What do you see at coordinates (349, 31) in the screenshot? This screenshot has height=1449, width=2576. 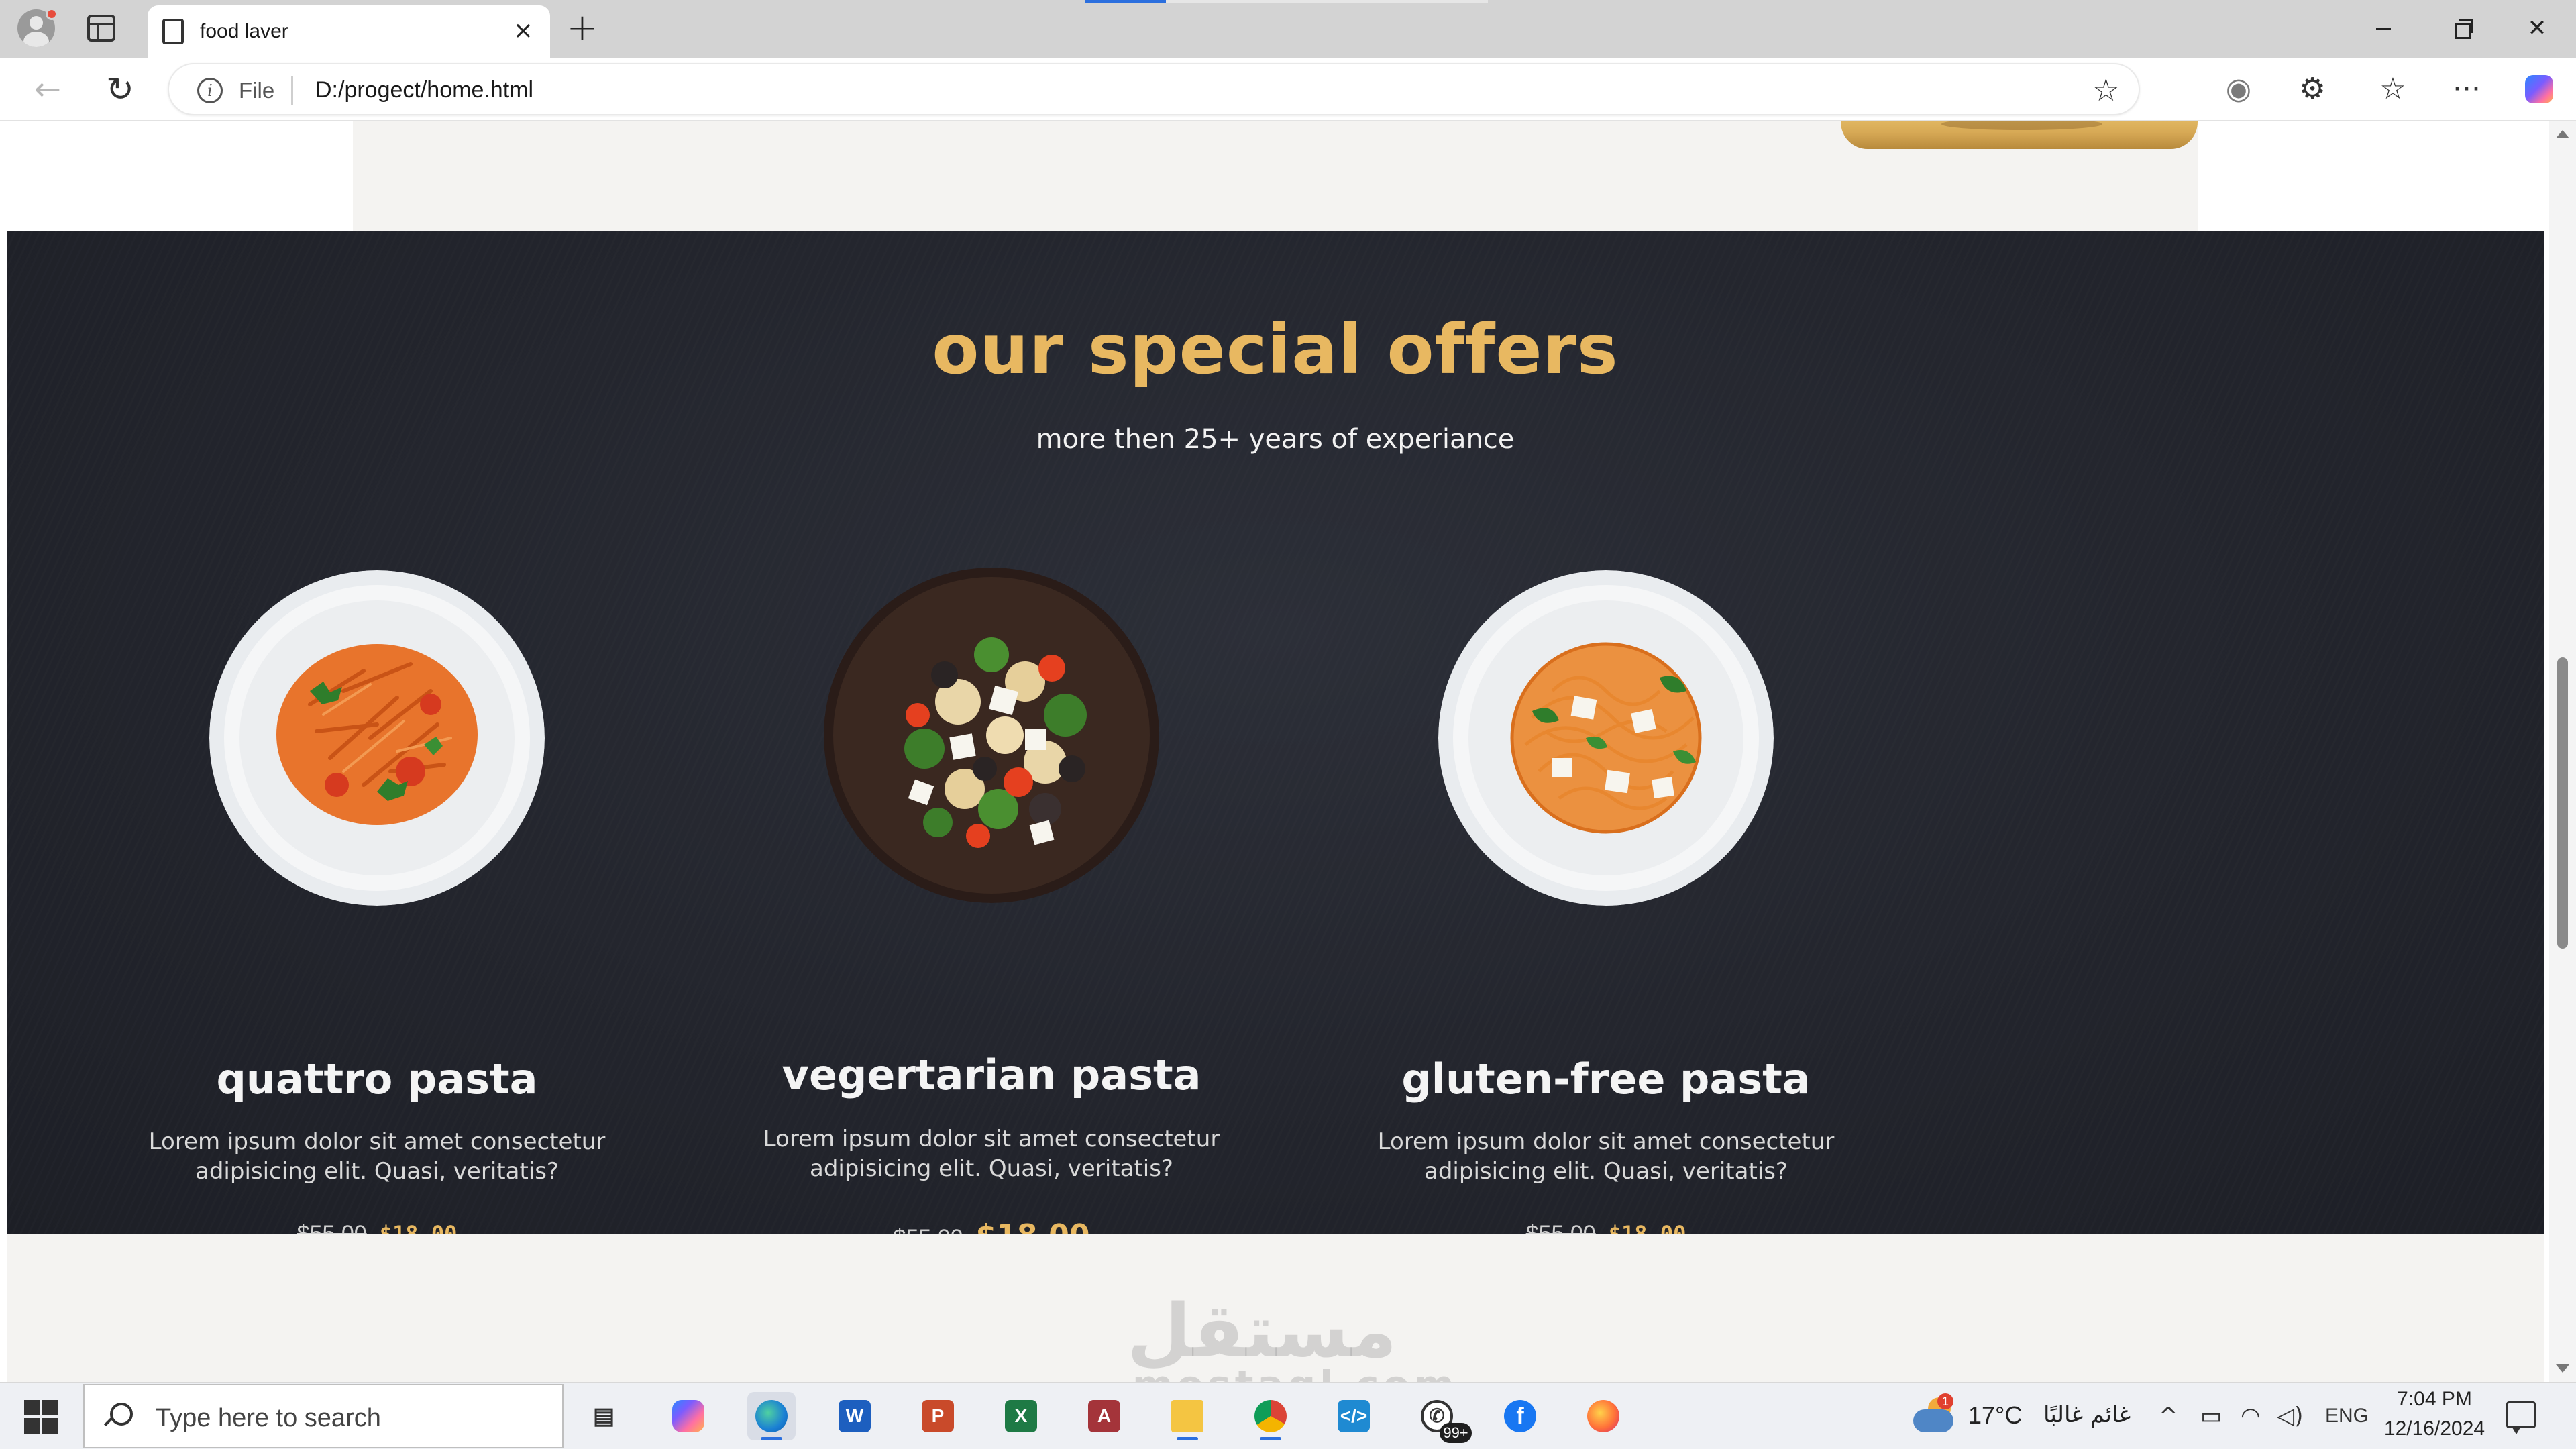 I see `tab-home: food laver ×` at bounding box center [349, 31].